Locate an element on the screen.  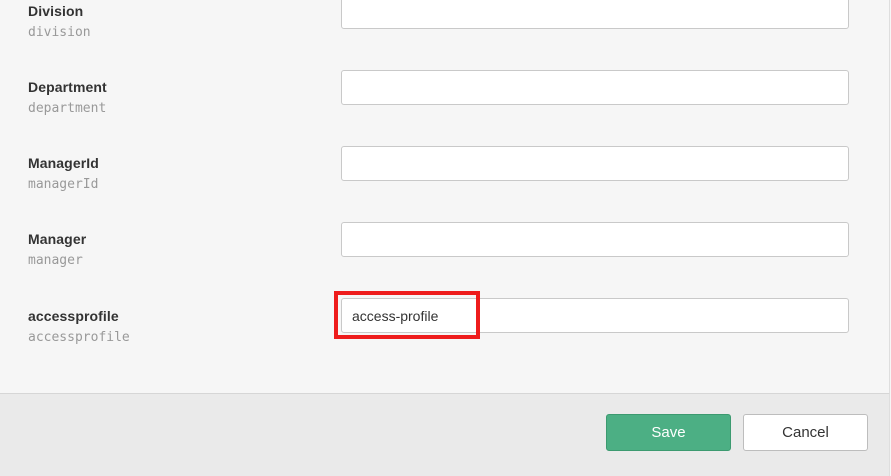
field-label: Division is located at coordinates (56, 11).